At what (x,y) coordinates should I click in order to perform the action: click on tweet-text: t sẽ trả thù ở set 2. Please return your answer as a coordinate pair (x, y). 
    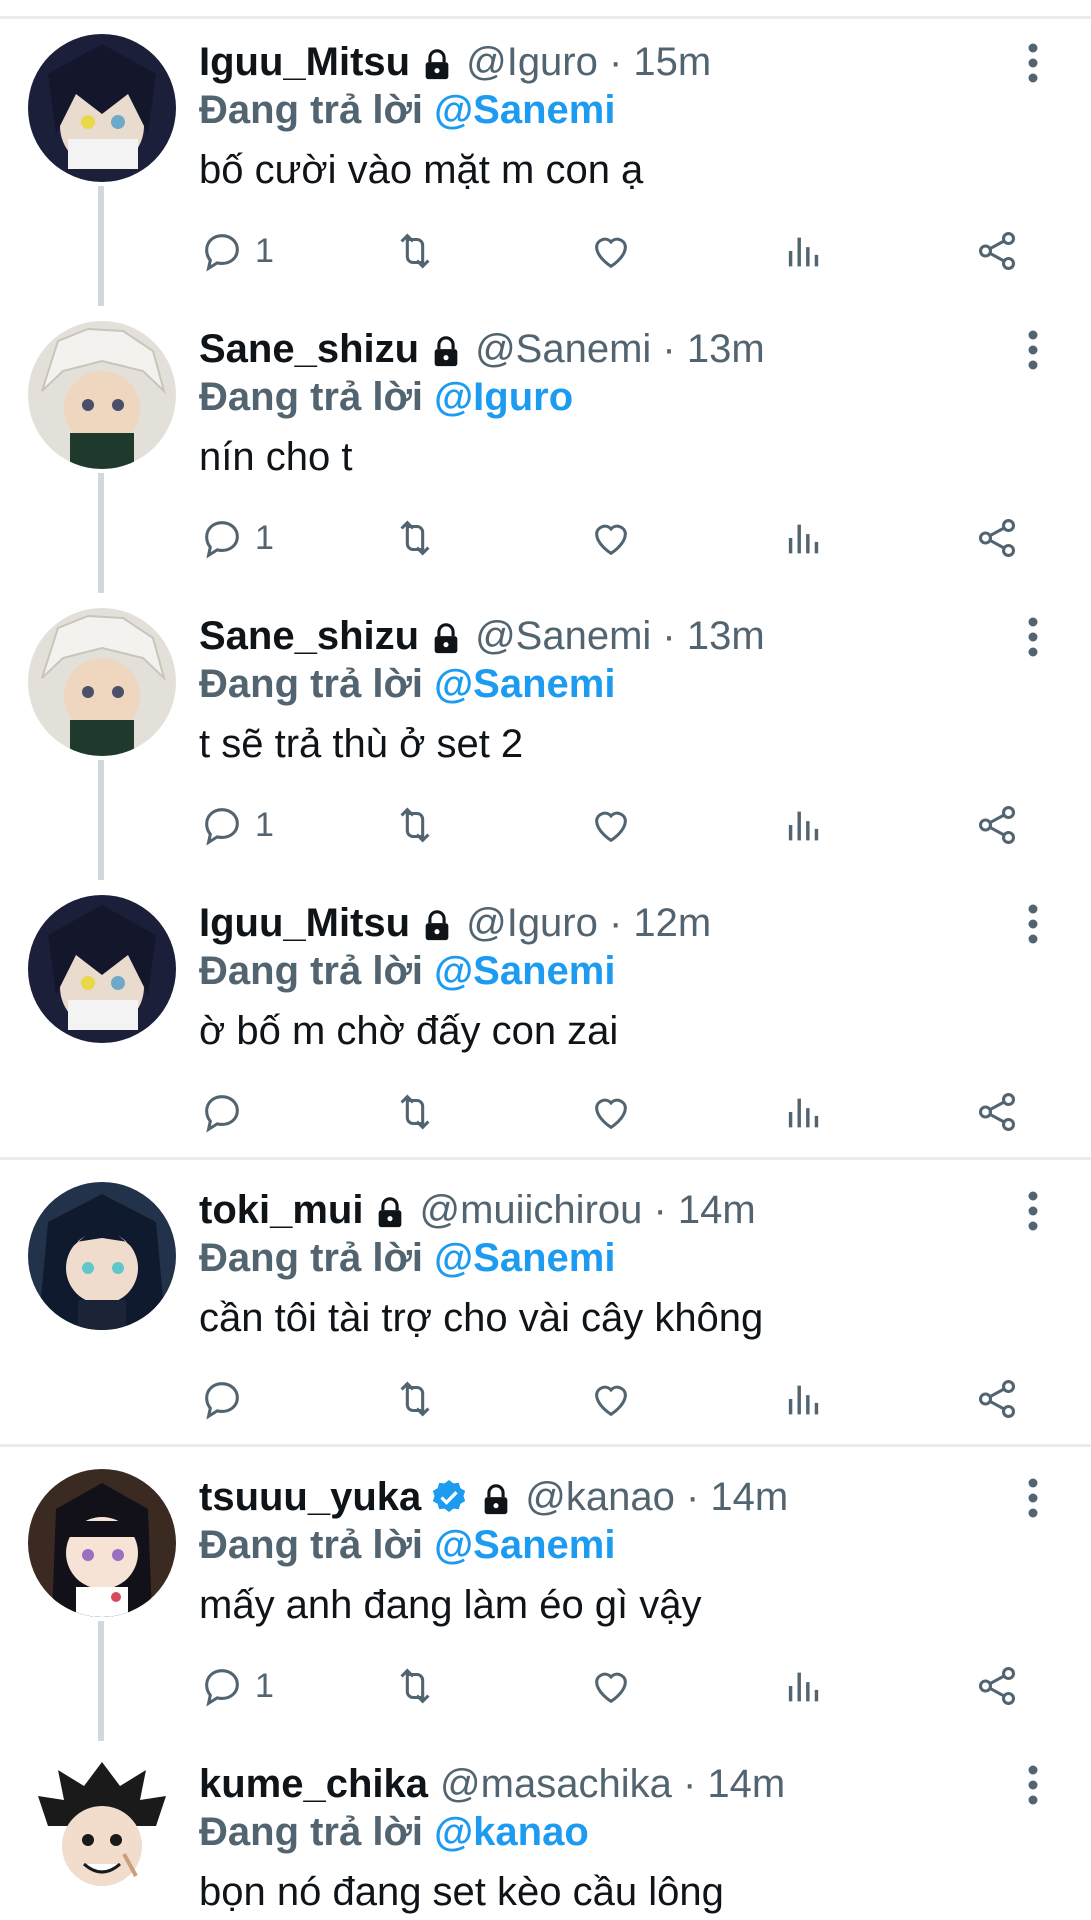
    Looking at the image, I should click on (361, 744).